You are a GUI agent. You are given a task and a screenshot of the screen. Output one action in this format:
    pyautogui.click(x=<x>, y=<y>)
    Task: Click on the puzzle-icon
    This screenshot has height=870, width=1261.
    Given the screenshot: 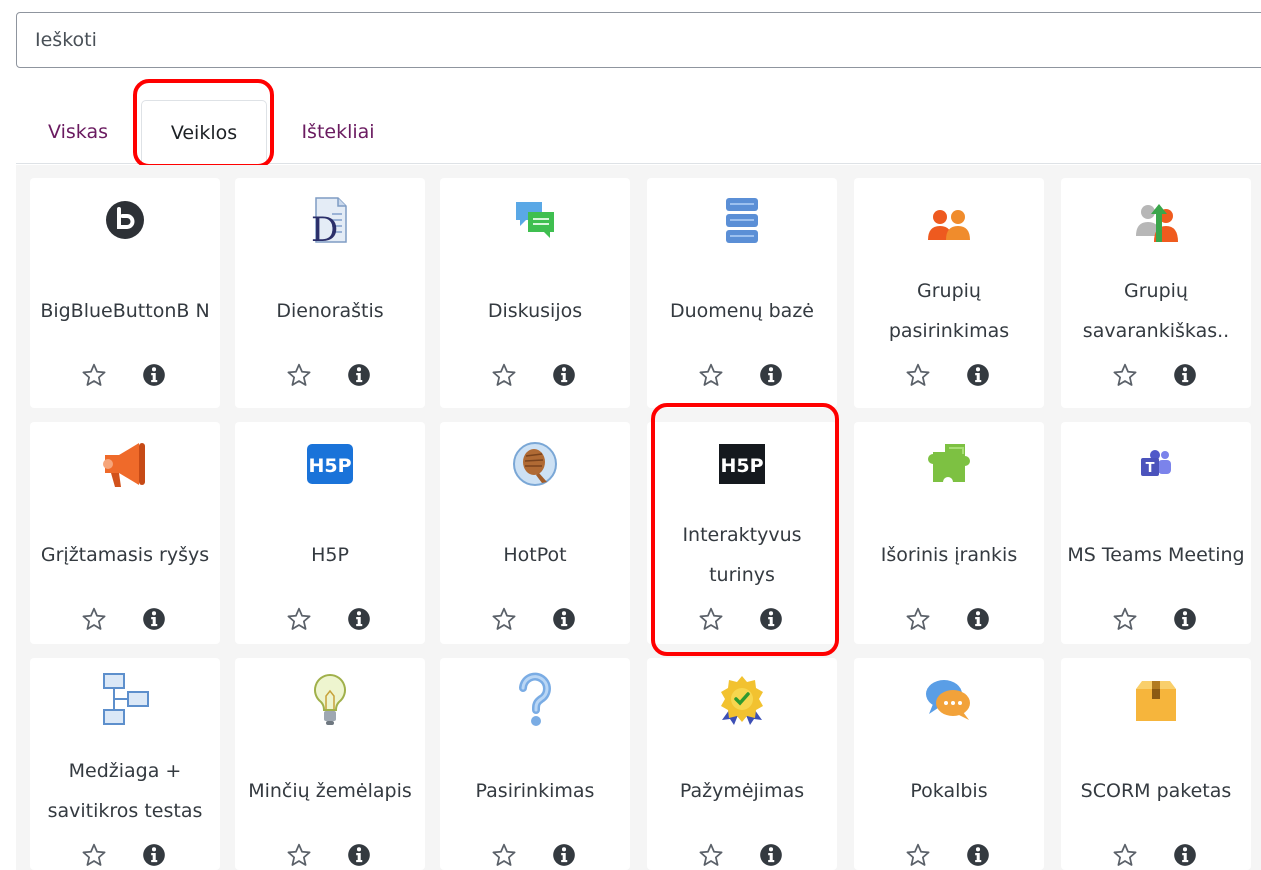 What is the action you would take?
    pyautogui.click(x=949, y=464)
    